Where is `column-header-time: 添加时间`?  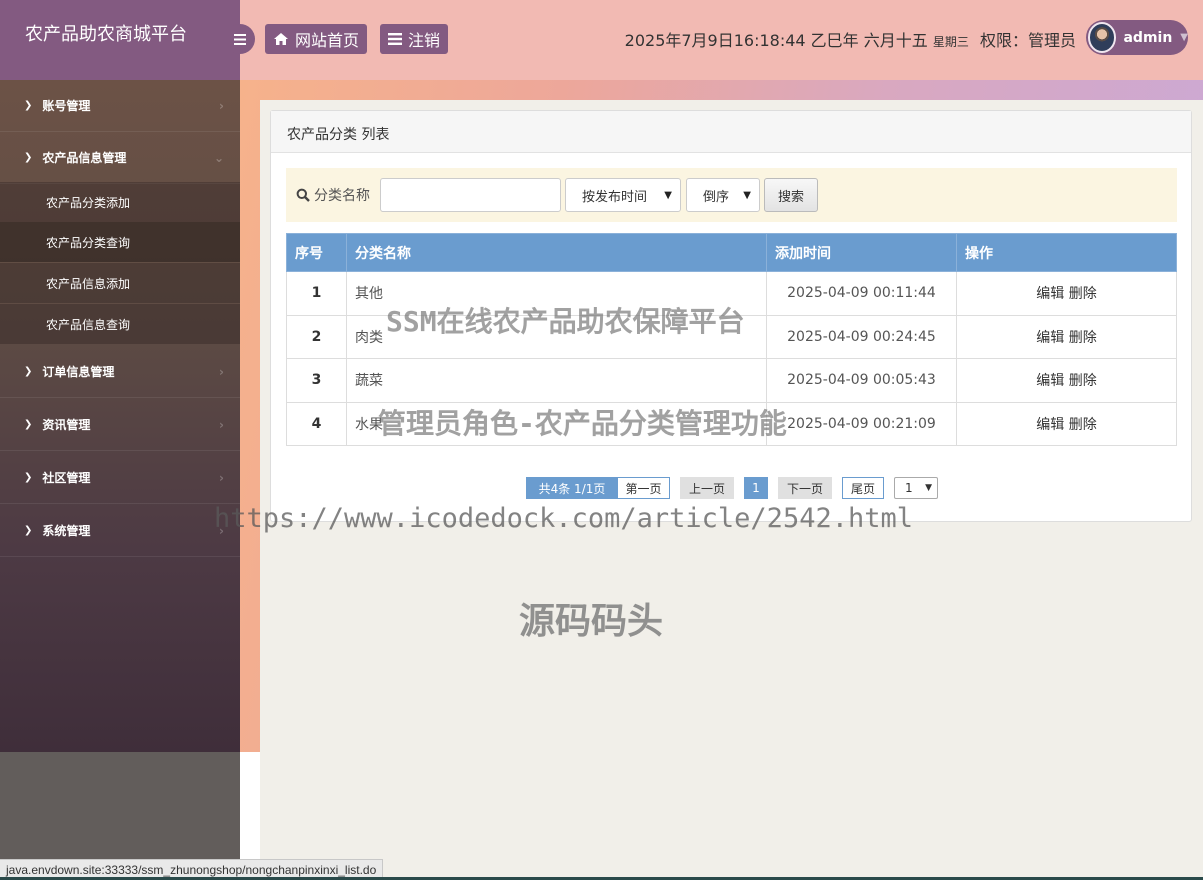 column-header-time: 添加时间 is located at coordinates (861, 252).